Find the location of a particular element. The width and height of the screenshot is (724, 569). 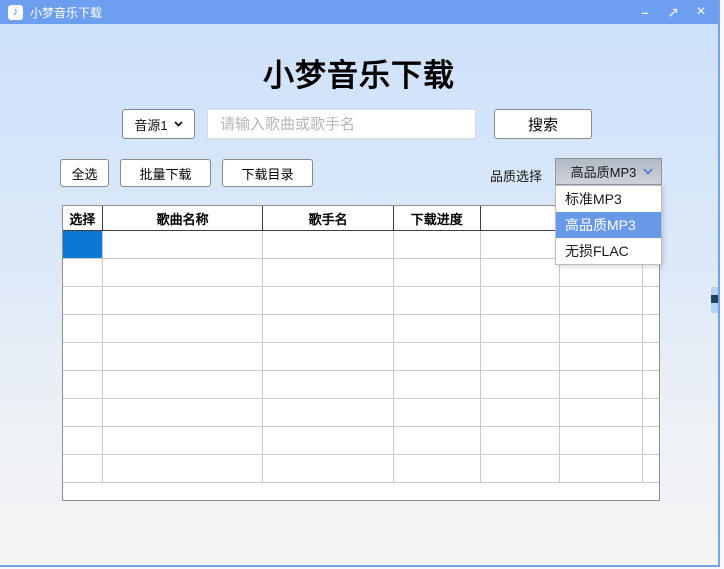

quality-combobox: 高品质MP3 is located at coordinates (608, 171).